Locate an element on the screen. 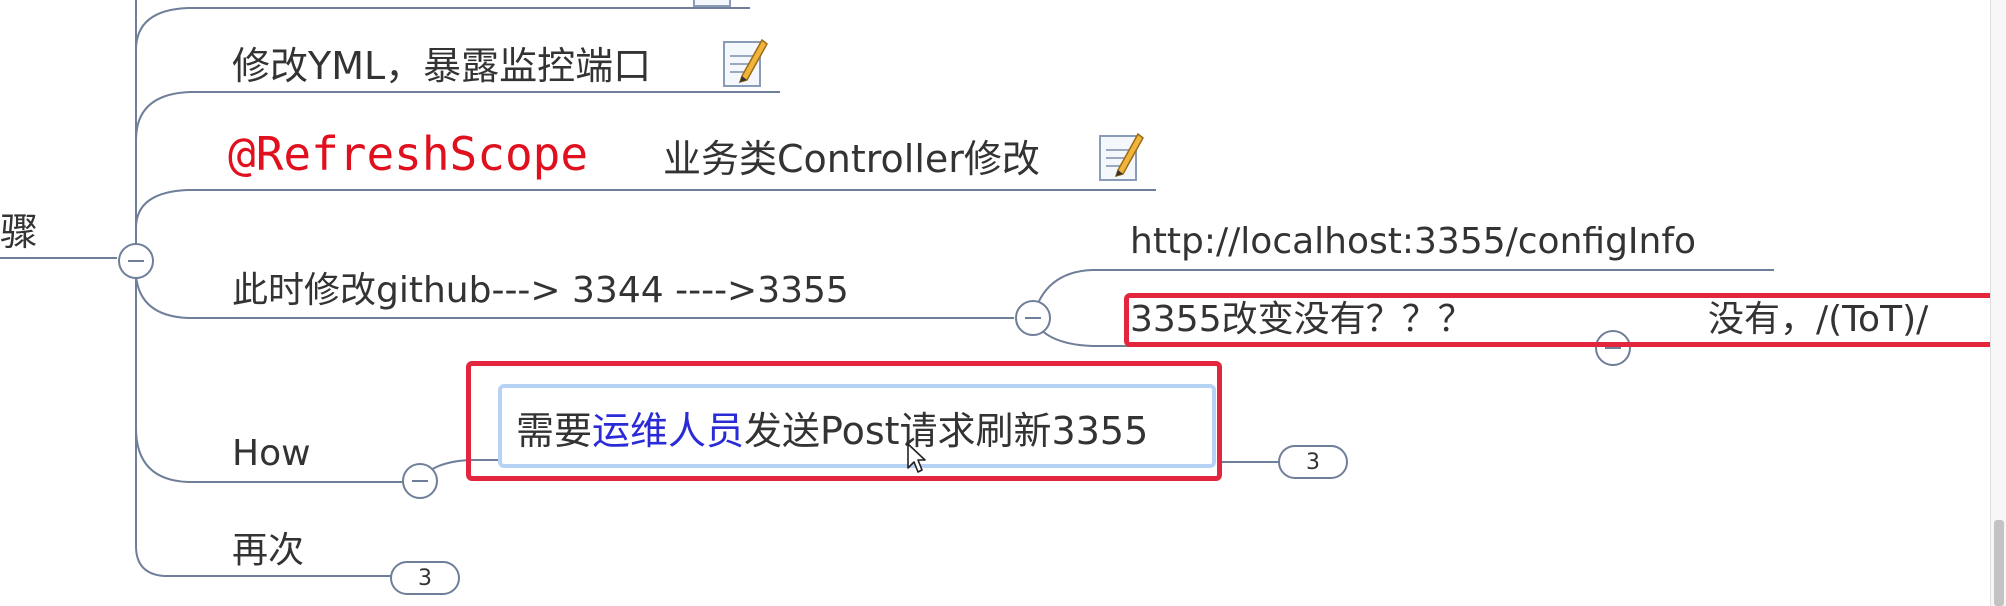 The width and height of the screenshot is (2006, 606). collapse-toggle-how is located at coordinates (420, 481).